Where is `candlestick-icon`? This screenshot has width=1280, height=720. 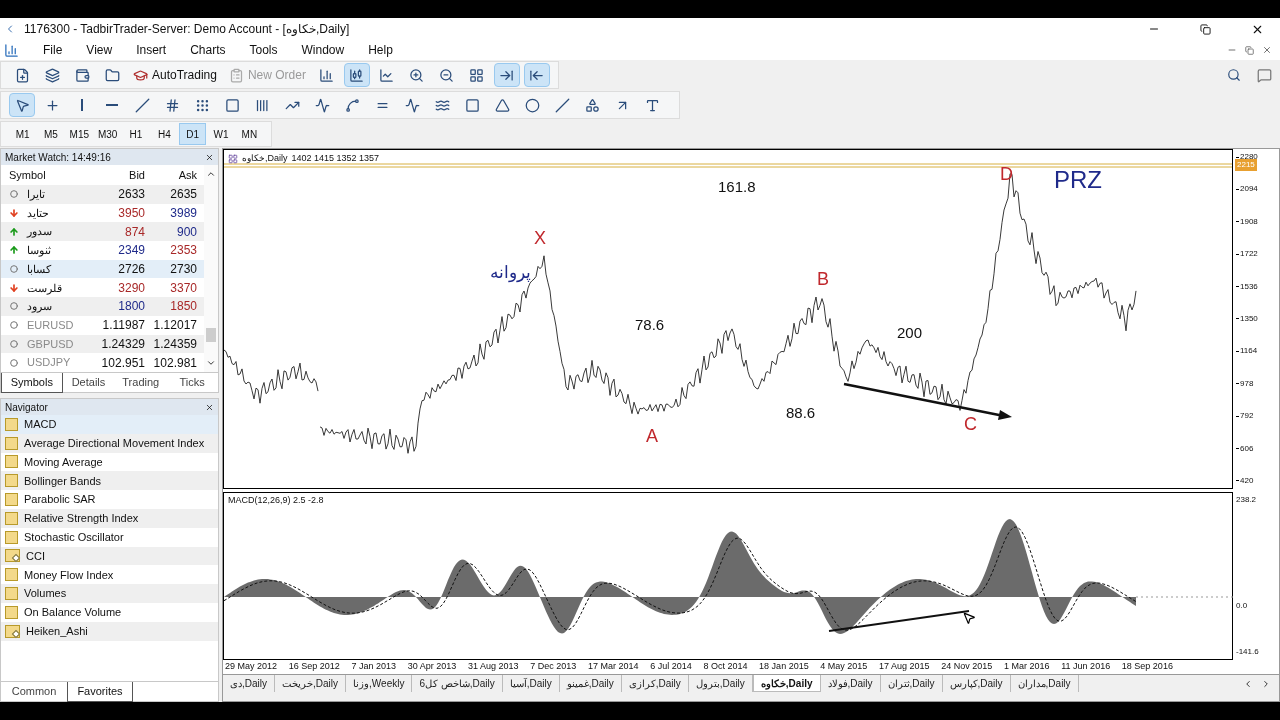 candlestick-icon is located at coordinates (357, 75).